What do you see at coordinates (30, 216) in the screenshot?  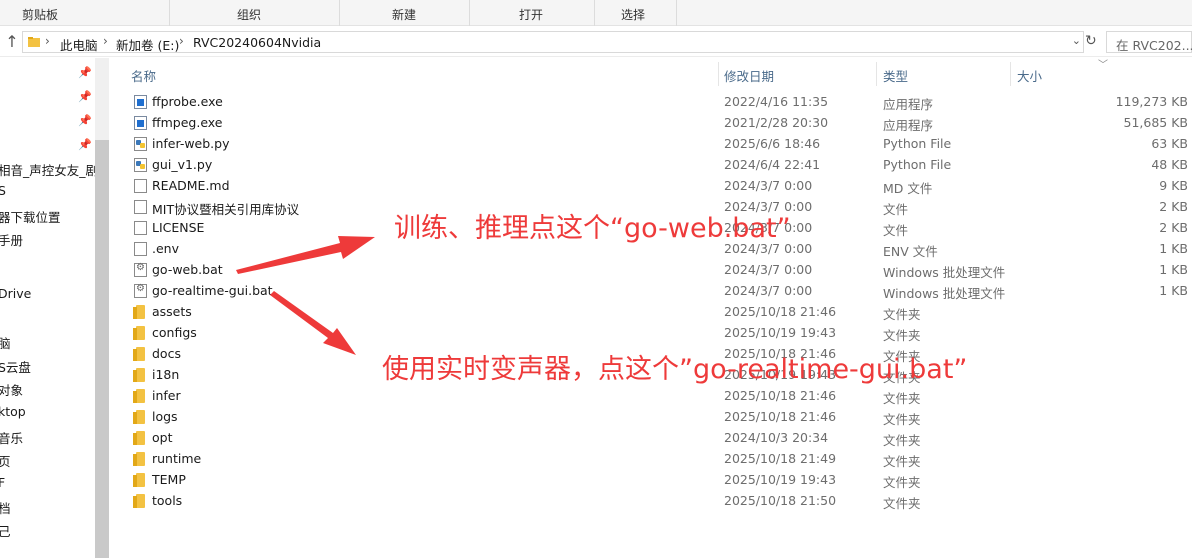 I see `nav-item: 器下载位置` at bounding box center [30, 216].